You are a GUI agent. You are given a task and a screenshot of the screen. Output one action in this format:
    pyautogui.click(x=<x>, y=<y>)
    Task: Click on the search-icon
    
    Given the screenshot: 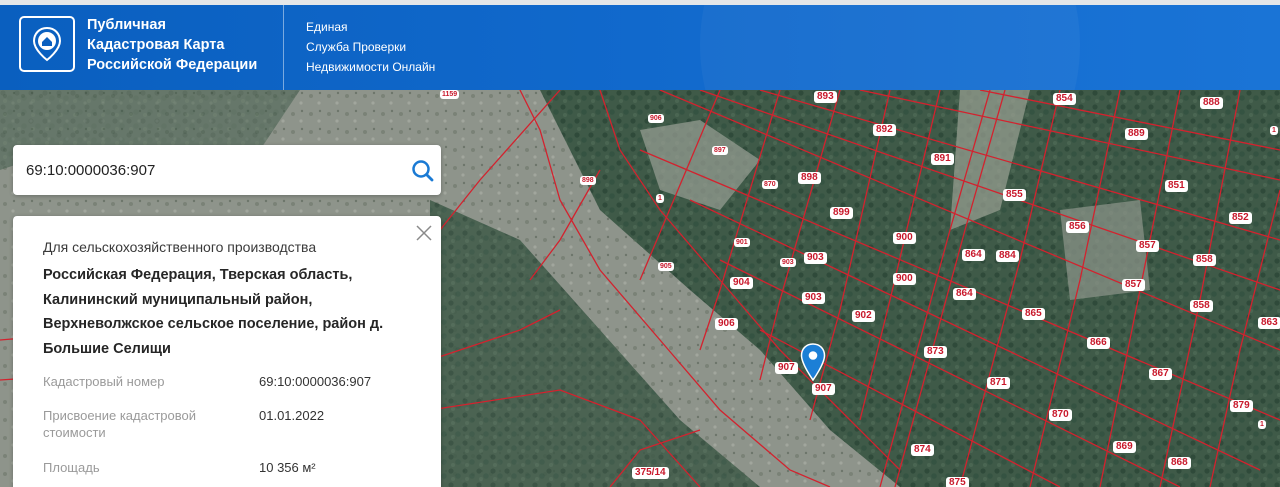 What is the action you would take?
    pyautogui.click(x=423, y=171)
    